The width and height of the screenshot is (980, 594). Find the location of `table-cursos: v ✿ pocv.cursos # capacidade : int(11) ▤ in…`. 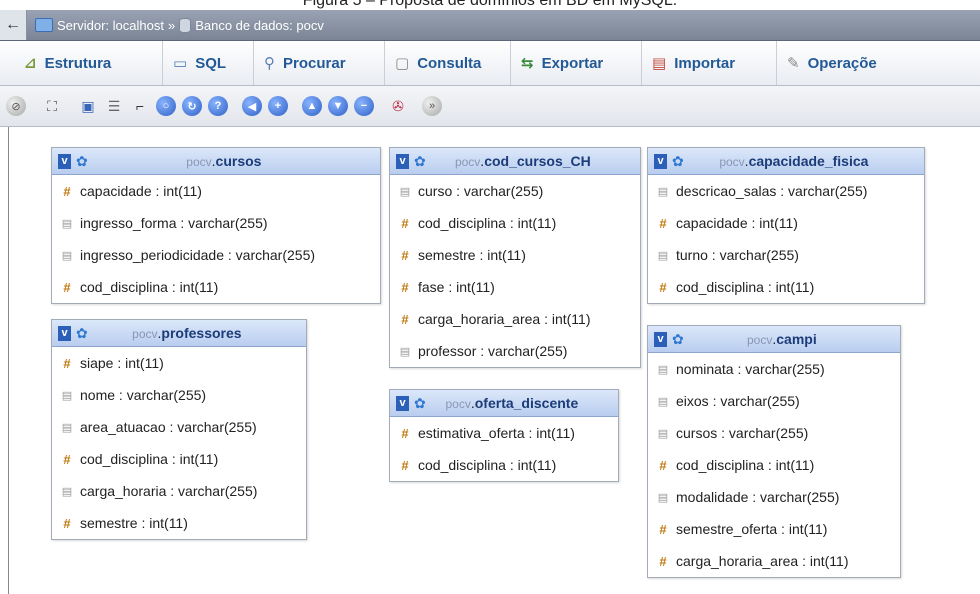

table-cursos: v ✿ pocv.cursos # capacidade : int(11) ▤ in… is located at coordinates (216, 225).